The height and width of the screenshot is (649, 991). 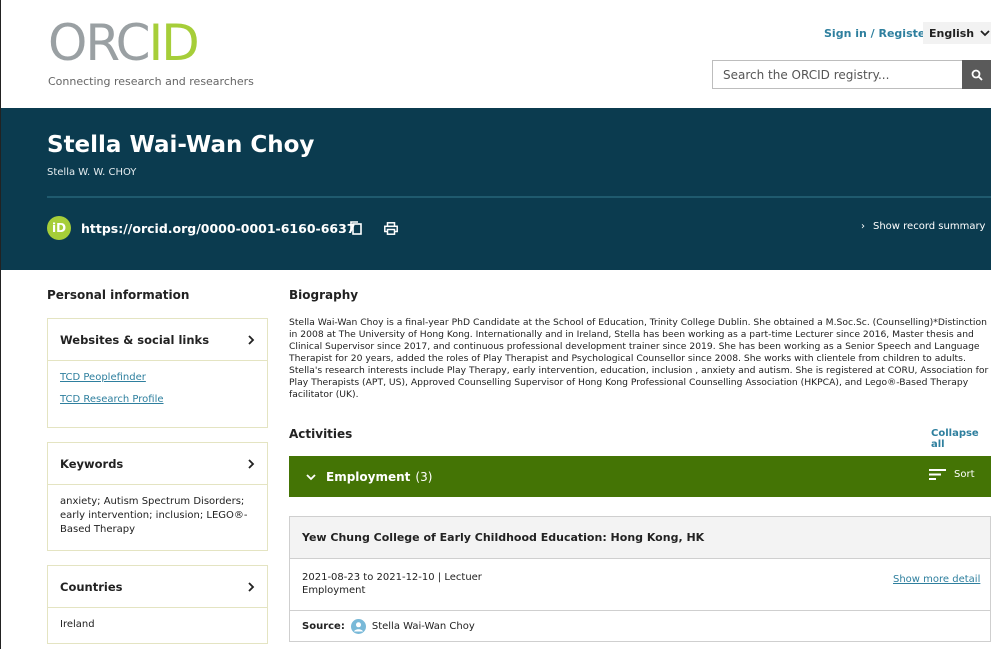 What do you see at coordinates (936, 579) in the screenshot?
I see `show-more-detail-link: Show more detail` at bounding box center [936, 579].